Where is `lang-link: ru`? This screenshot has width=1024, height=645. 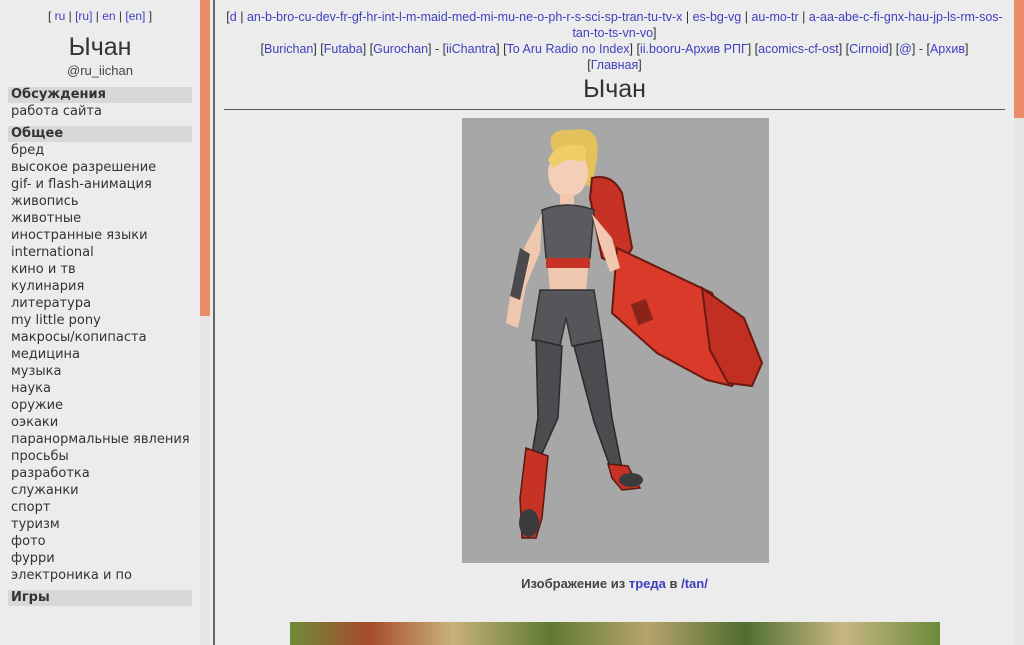
lang-link: ru is located at coordinates (60, 16).